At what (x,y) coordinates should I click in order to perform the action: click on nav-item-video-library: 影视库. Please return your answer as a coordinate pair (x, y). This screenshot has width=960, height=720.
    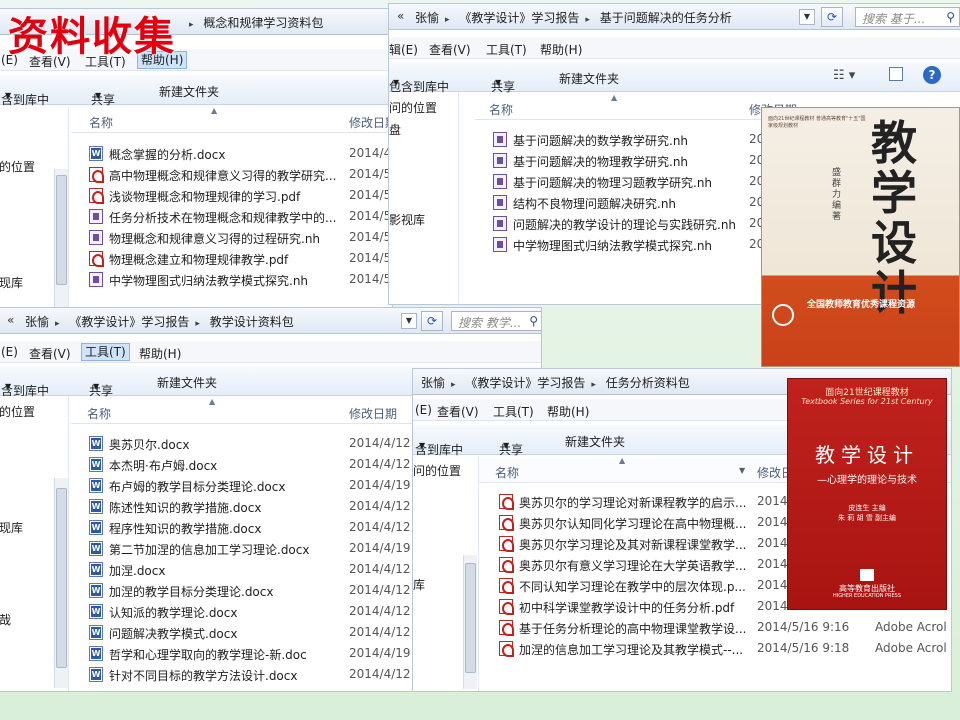
    Looking at the image, I should click on (407, 219).